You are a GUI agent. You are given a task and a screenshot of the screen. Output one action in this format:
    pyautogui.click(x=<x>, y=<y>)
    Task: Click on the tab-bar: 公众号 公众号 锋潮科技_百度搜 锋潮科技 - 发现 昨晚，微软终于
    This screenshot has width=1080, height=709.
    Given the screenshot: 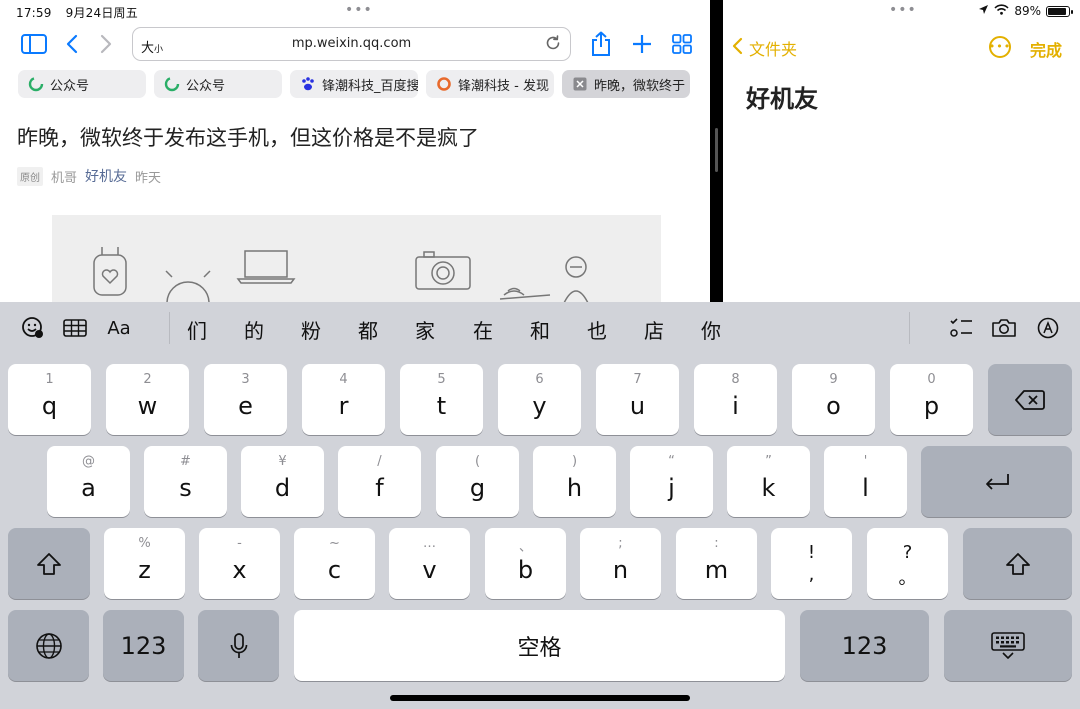 What is the action you would take?
    pyautogui.click(x=354, y=84)
    